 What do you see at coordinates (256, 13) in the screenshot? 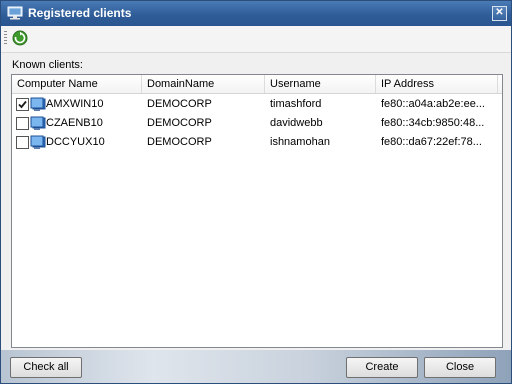
I see `title-bar: Registered clients ✕` at bounding box center [256, 13].